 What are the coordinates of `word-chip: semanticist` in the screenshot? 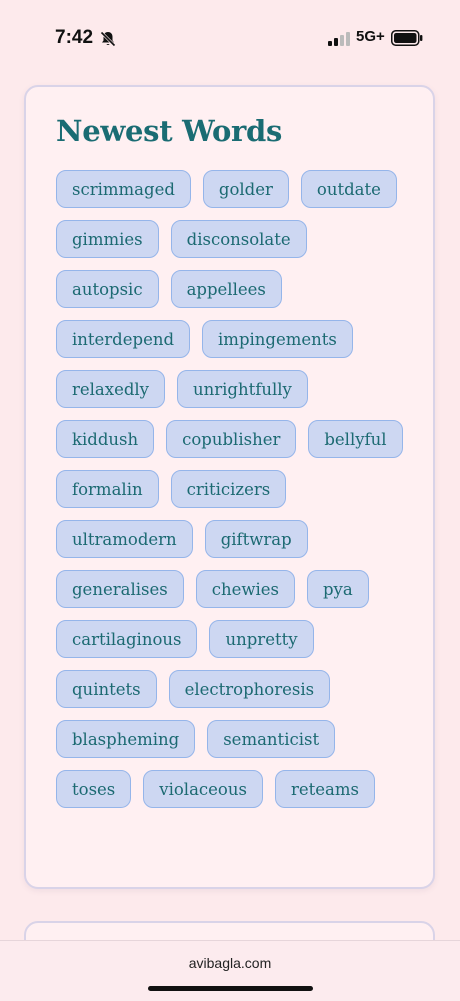 It's located at (271, 739).